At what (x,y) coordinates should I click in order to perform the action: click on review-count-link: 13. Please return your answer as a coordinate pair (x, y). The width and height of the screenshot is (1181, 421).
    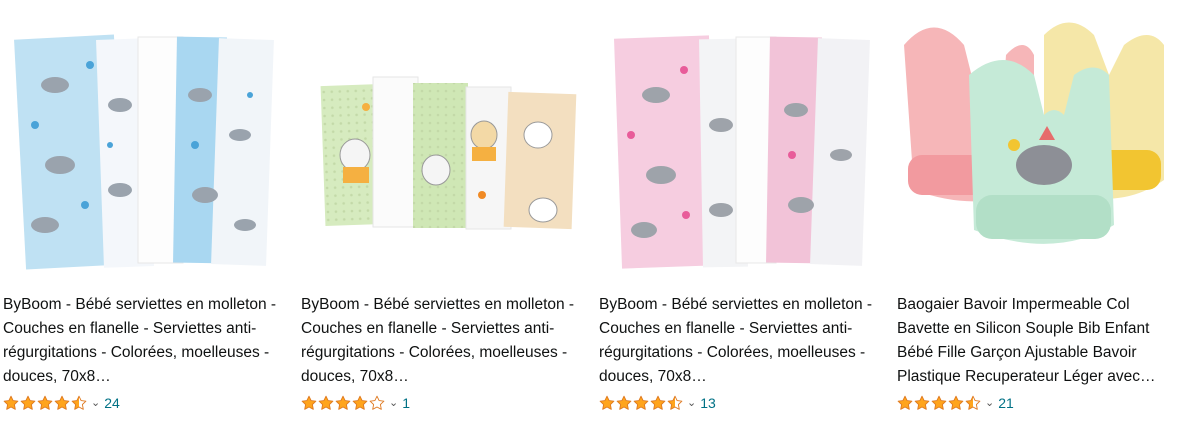
    Looking at the image, I should click on (708, 403).